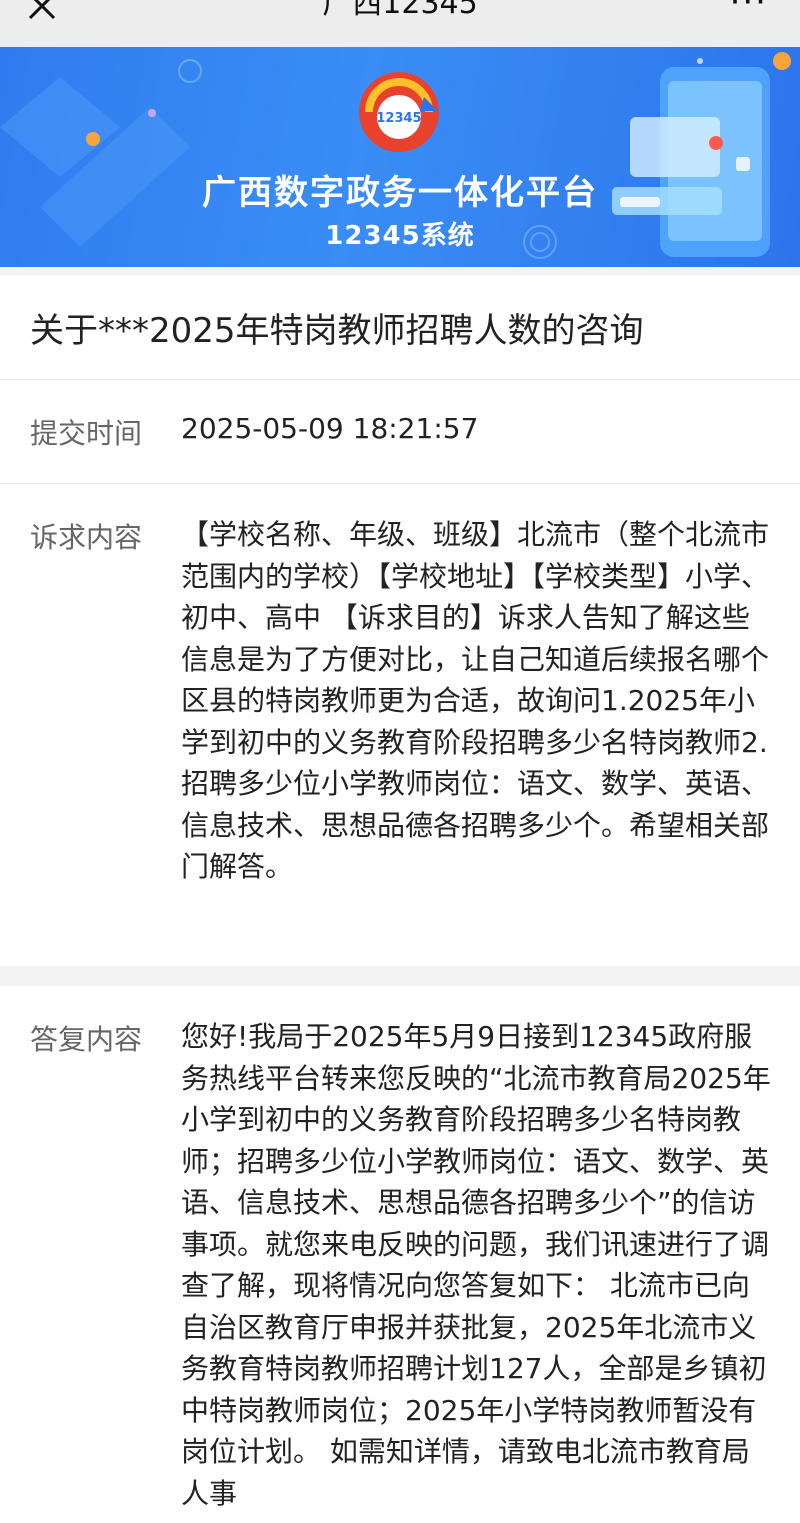 The width and height of the screenshot is (800, 1523). I want to click on page-title: 广西12345, so click(400, 10).